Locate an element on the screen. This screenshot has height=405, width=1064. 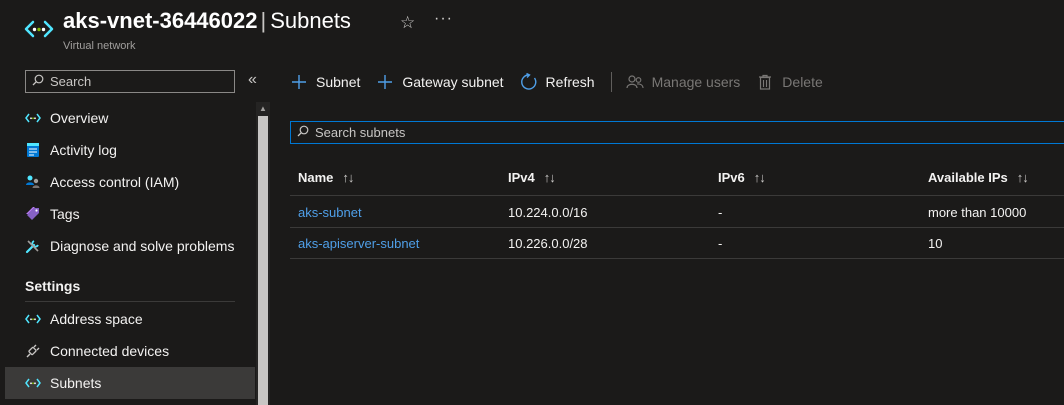
manage-users-button: Manage users is located at coordinates (683, 82).